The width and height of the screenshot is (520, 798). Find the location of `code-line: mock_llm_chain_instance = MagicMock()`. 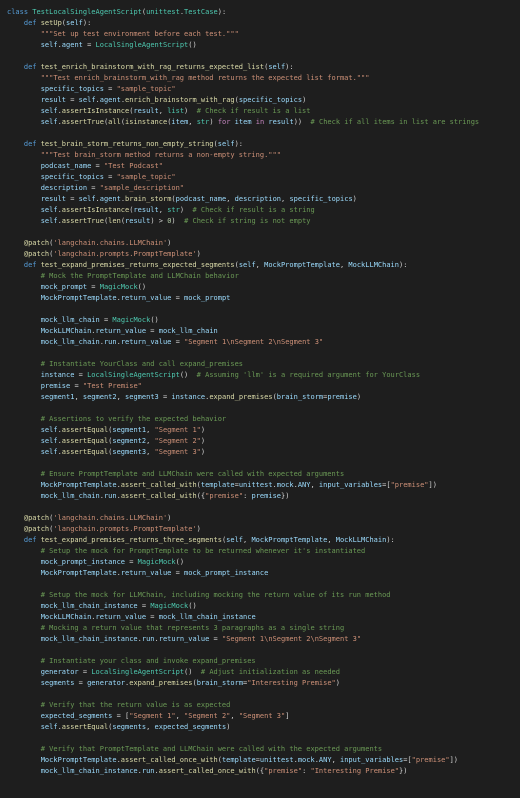

code-line: mock_llm_chain_instance = MagicMock() is located at coordinates (260, 606).